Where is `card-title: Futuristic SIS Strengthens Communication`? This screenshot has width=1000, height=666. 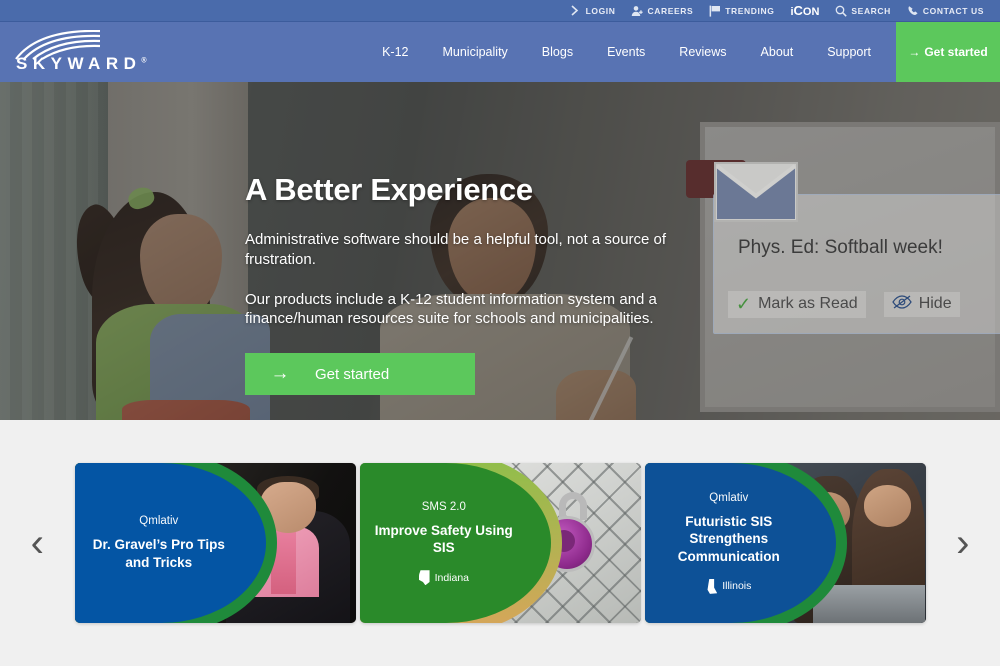
card-title: Futuristic SIS Strengthens Communication is located at coordinates (728, 539).